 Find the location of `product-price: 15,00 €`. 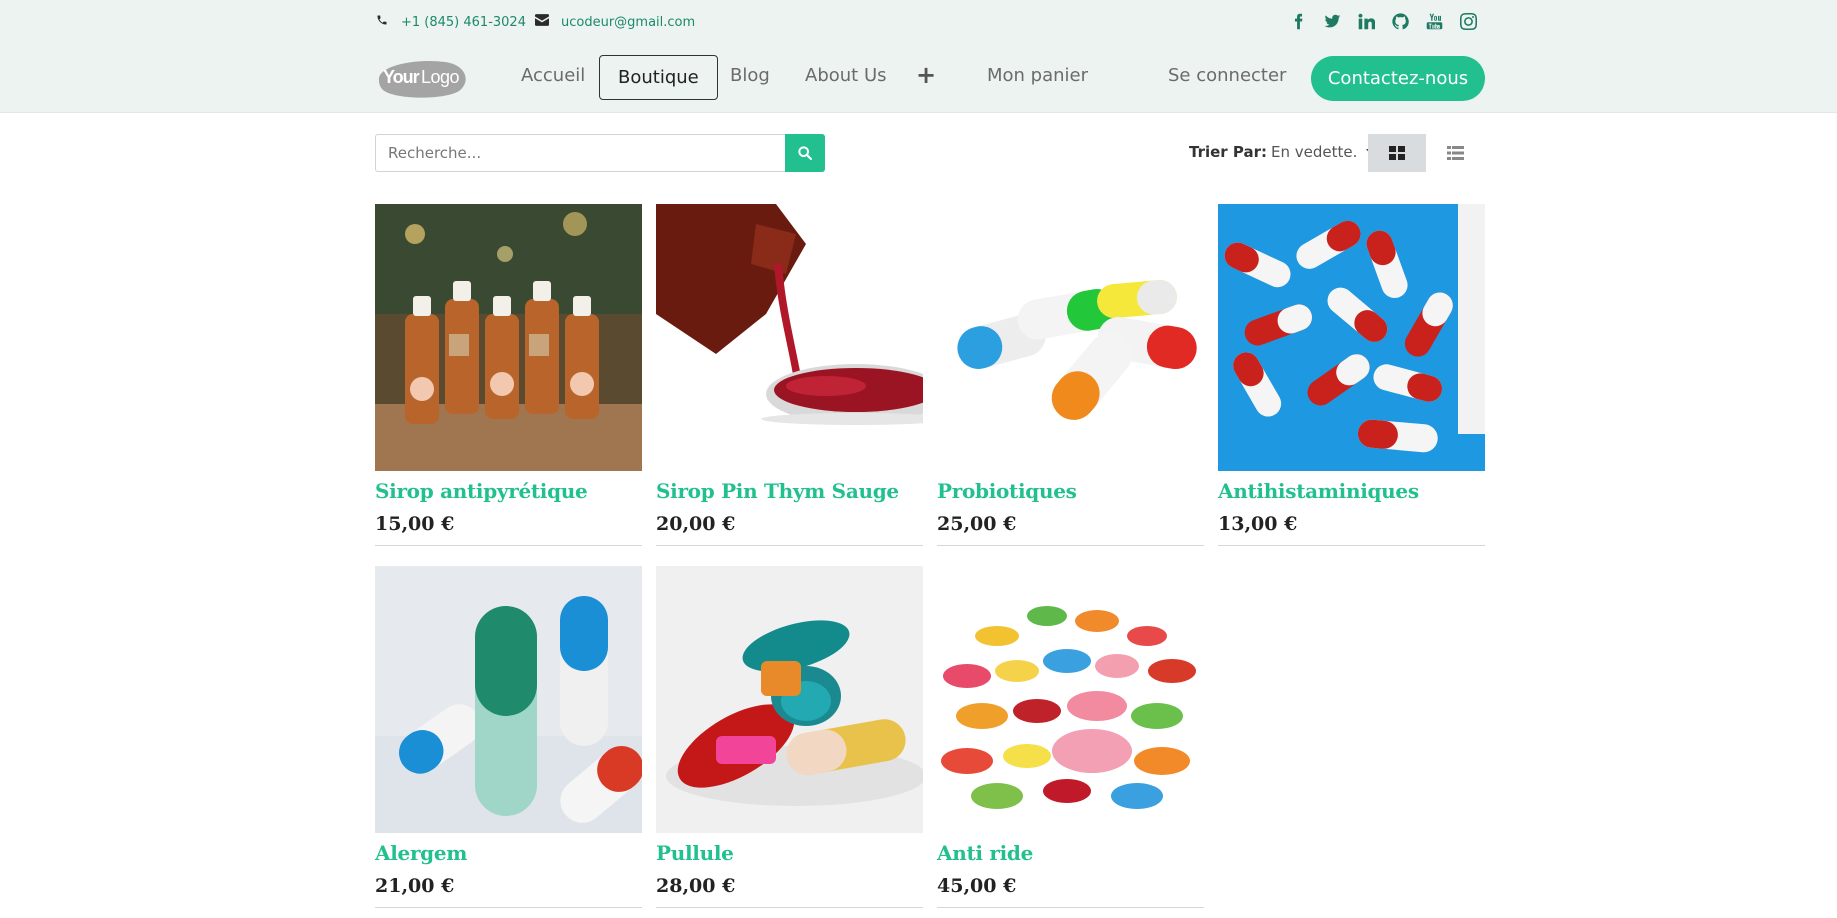

product-price: 15,00 € is located at coordinates (415, 524).